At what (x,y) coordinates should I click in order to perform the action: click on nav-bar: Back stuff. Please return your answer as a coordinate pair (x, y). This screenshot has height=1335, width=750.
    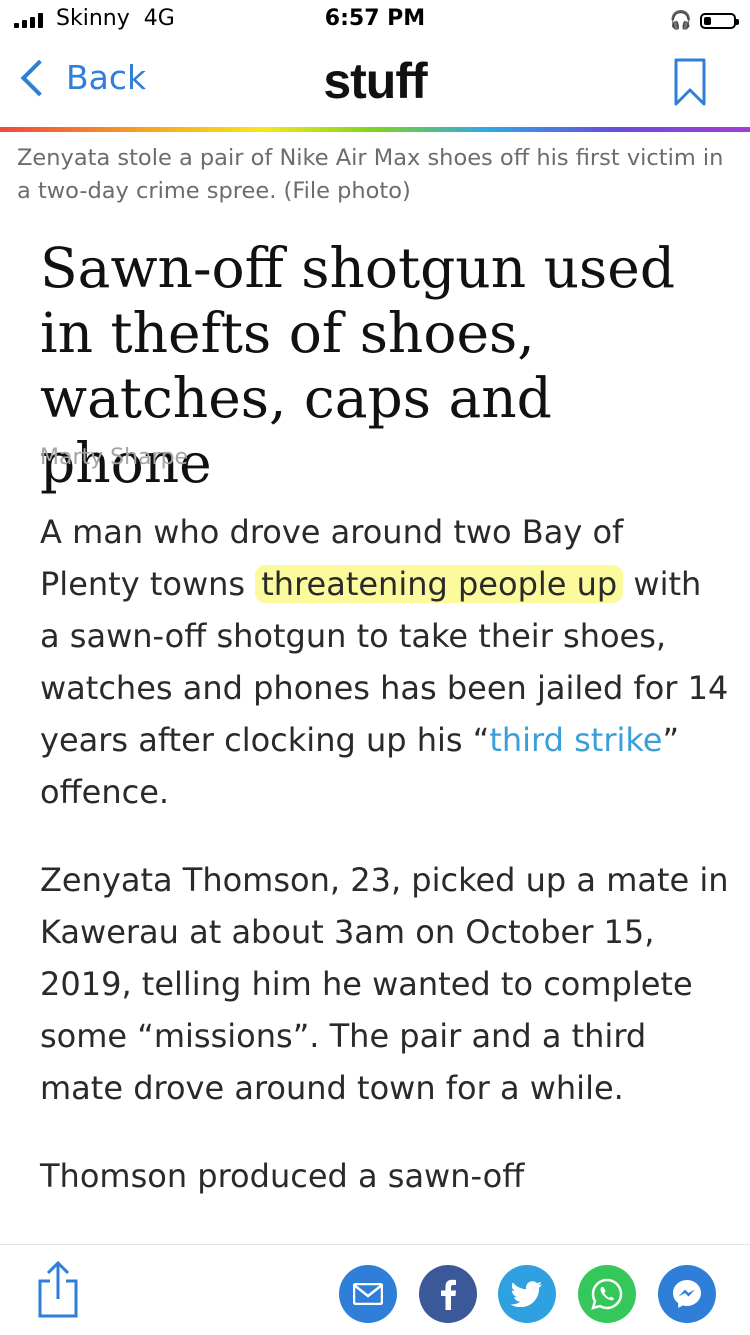
    Looking at the image, I should click on (375, 84).